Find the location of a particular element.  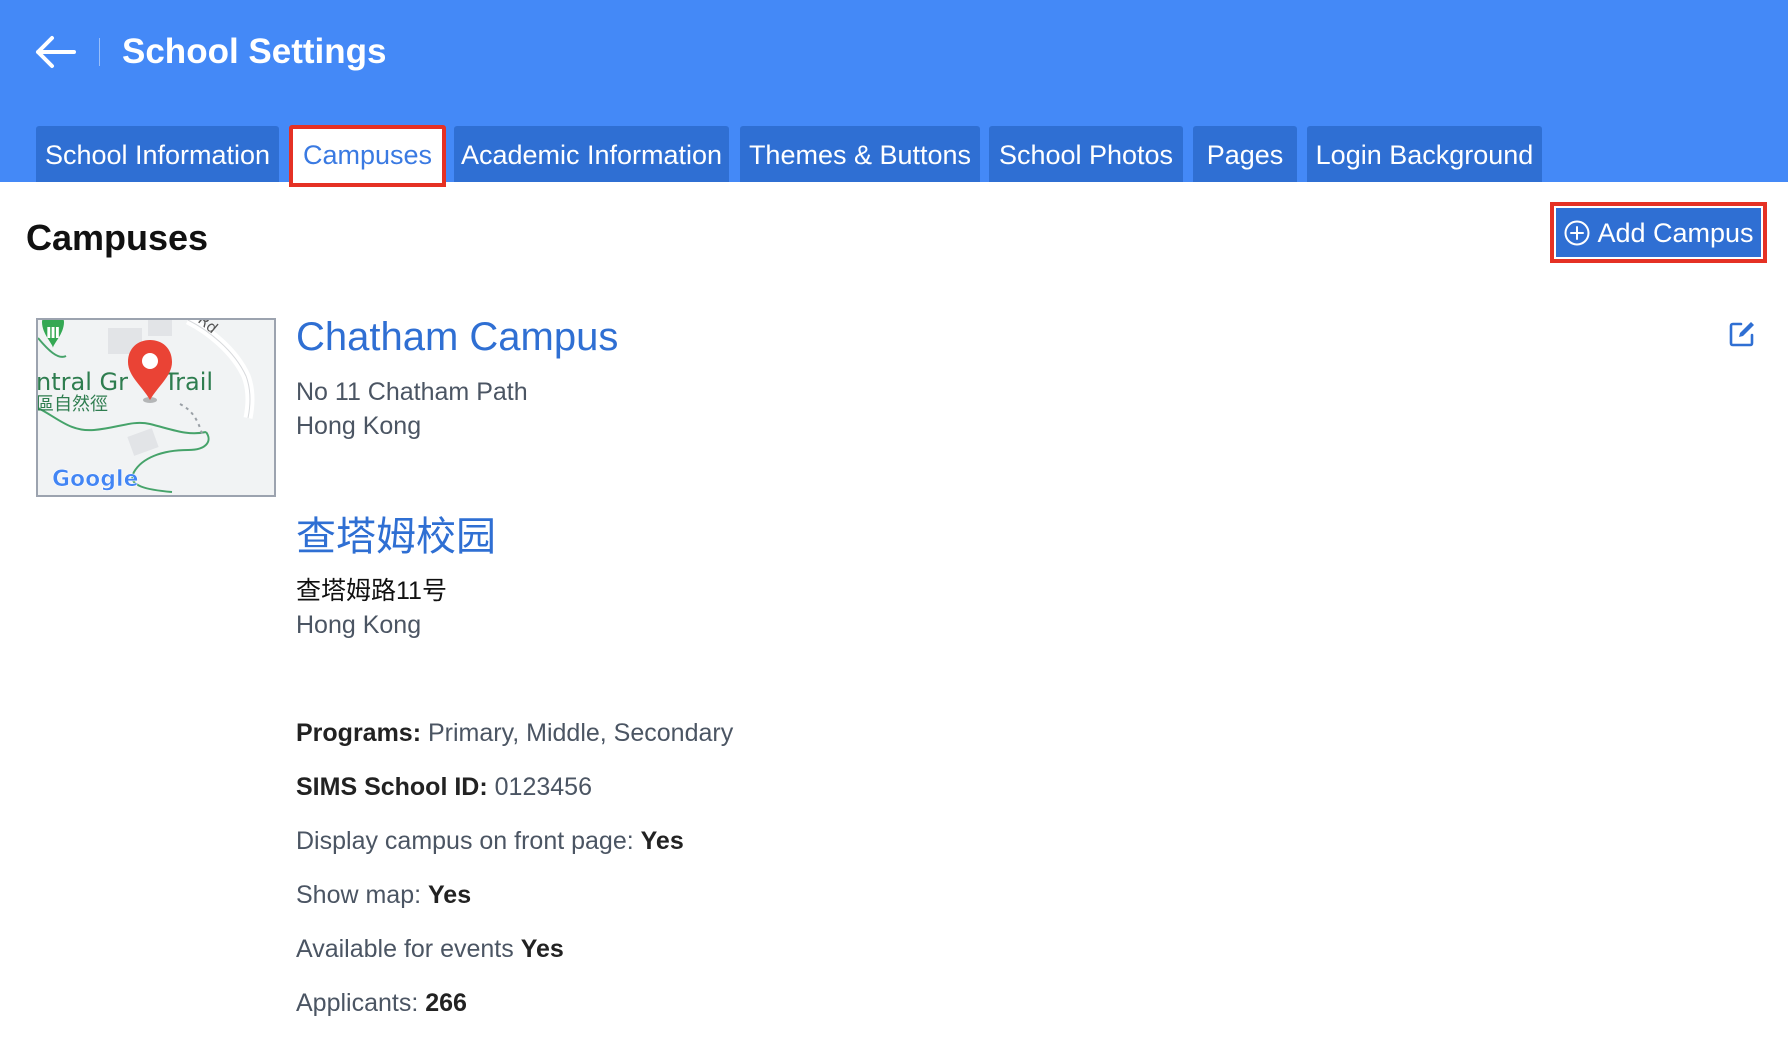

events-label: Available for events is located at coordinates (405, 949).